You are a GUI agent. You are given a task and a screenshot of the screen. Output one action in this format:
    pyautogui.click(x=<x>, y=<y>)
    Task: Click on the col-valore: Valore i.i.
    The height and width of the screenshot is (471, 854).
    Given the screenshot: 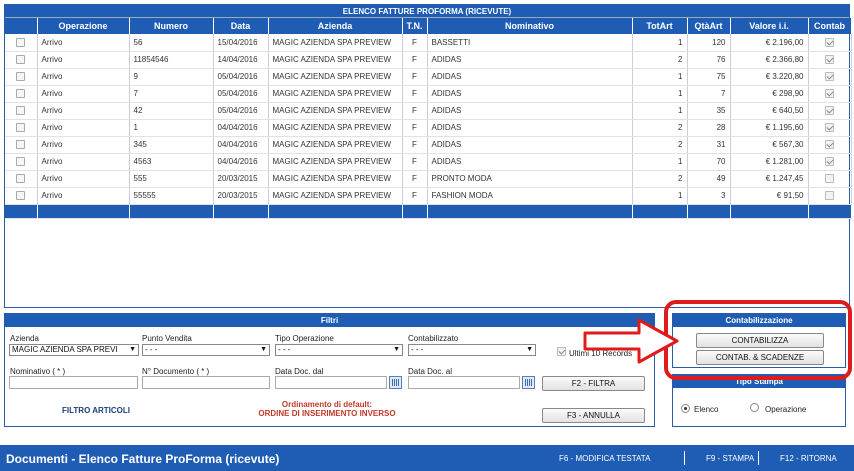 What is the action you would take?
    pyautogui.click(x=769, y=26)
    